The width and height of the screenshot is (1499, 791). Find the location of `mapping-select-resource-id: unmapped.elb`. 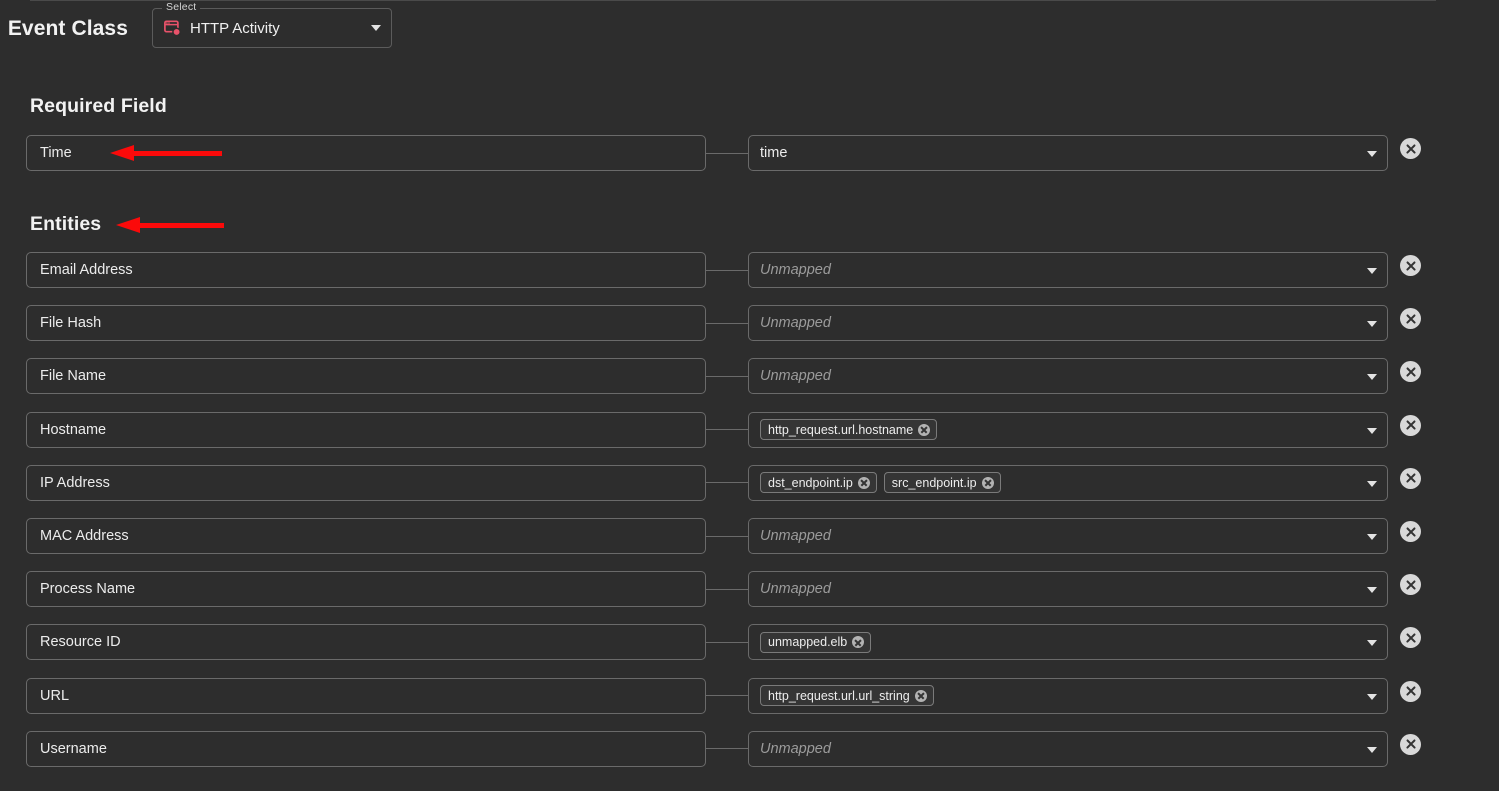

mapping-select-resource-id: unmapped.elb is located at coordinates (1068, 642).